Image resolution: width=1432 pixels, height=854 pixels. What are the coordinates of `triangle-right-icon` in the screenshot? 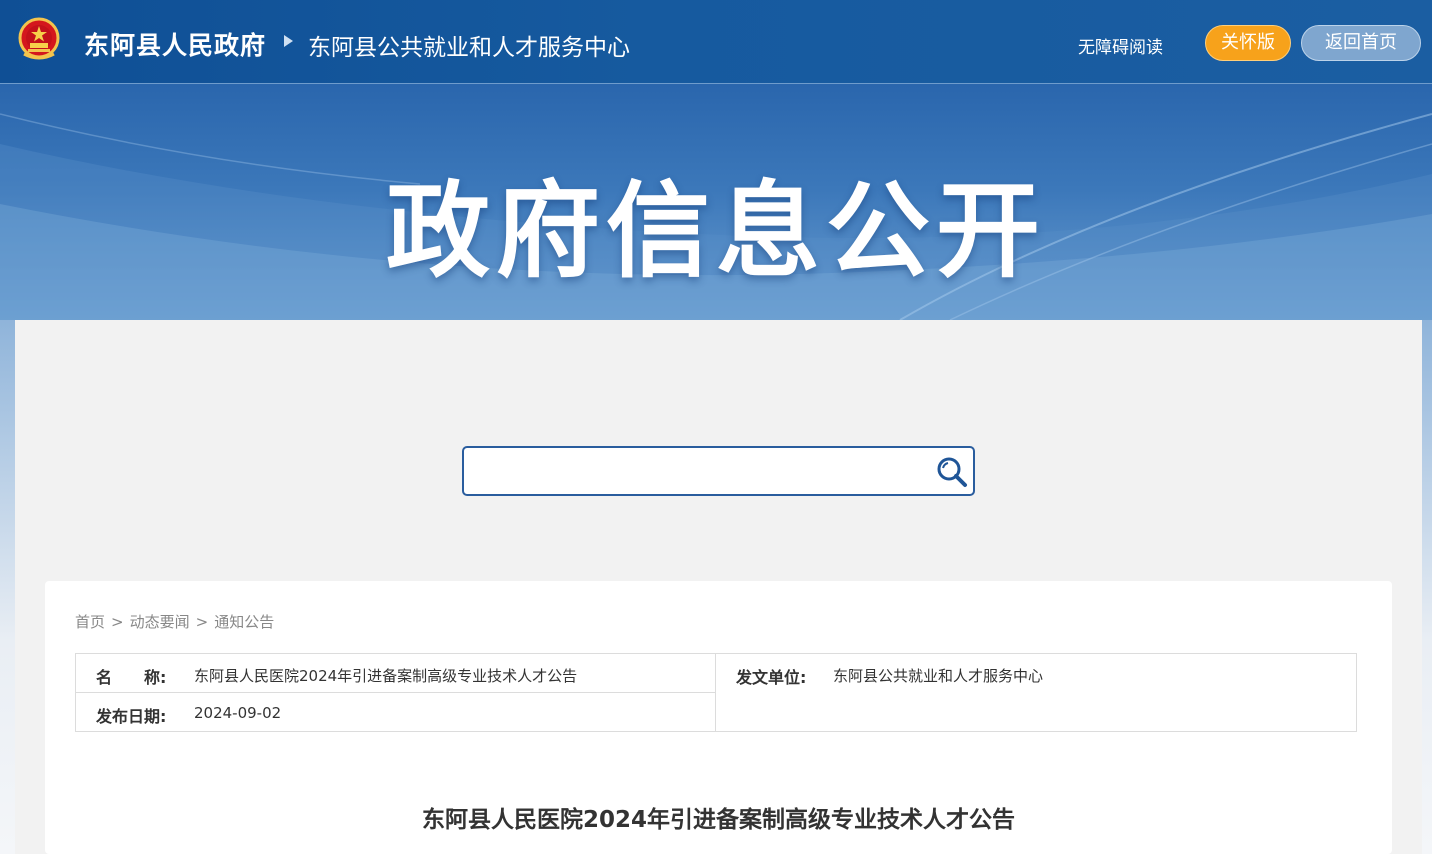 It's located at (288, 41).